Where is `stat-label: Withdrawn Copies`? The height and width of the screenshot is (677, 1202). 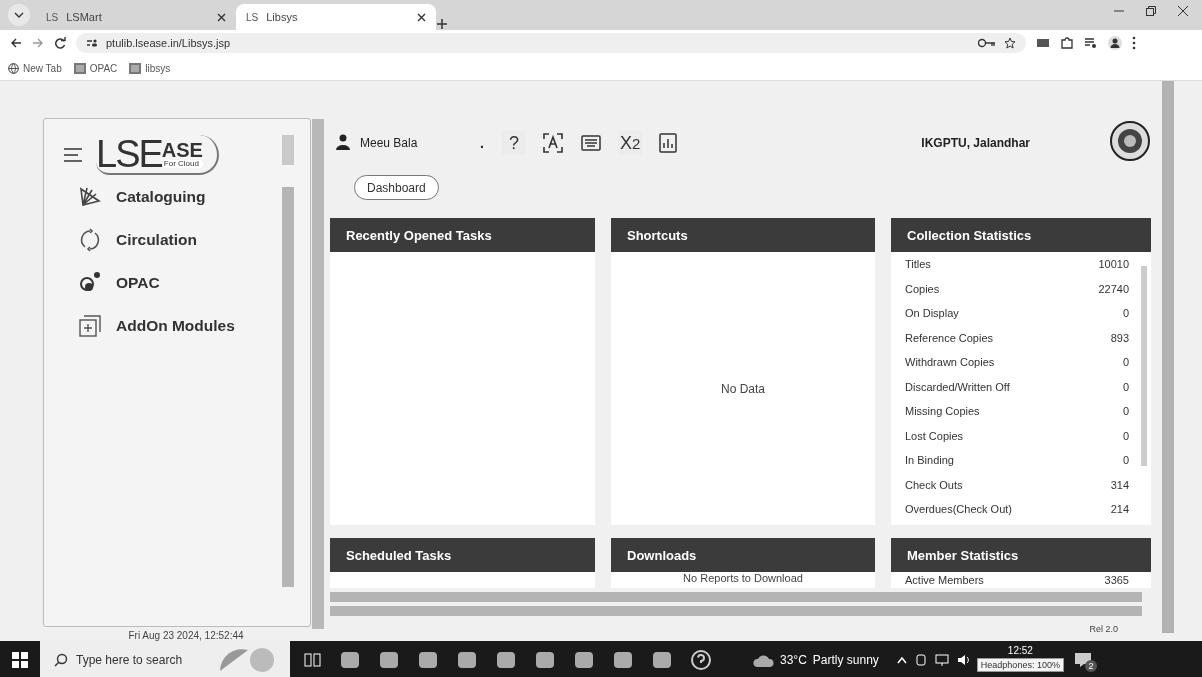
stat-label: Withdrawn Copies is located at coordinates (950, 362).